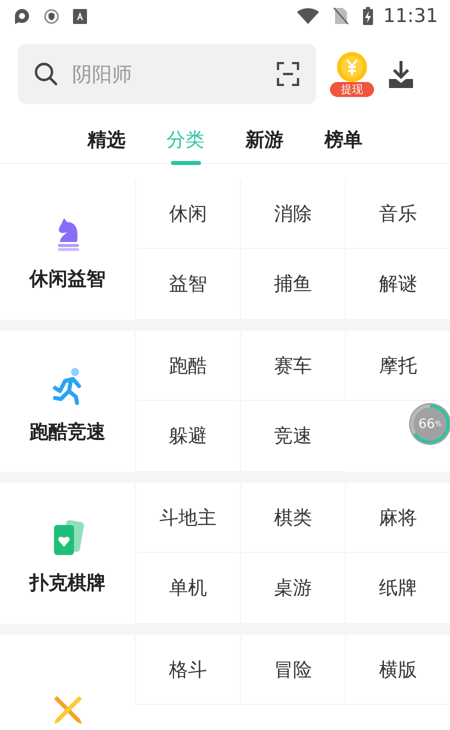  Describe the element at coordinates (187, 670) in the screenshot. I see `genre-link: 格斗` at that location.